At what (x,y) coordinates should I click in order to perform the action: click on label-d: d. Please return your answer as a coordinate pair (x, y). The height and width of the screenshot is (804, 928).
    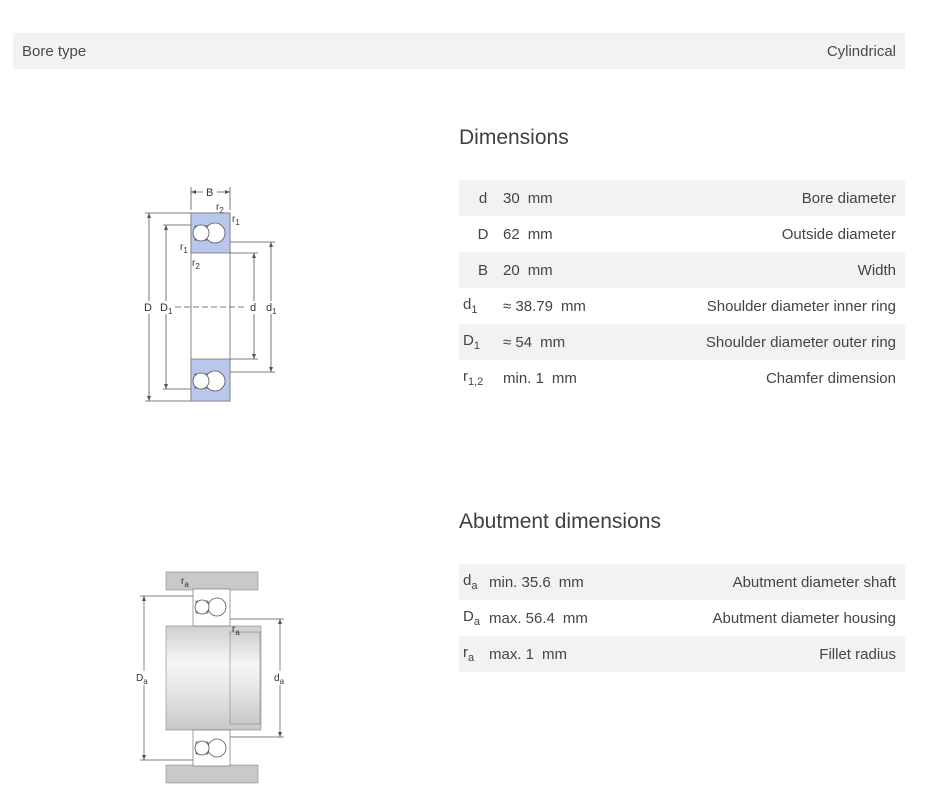
    Looking at the image, I should click on (253, 308).